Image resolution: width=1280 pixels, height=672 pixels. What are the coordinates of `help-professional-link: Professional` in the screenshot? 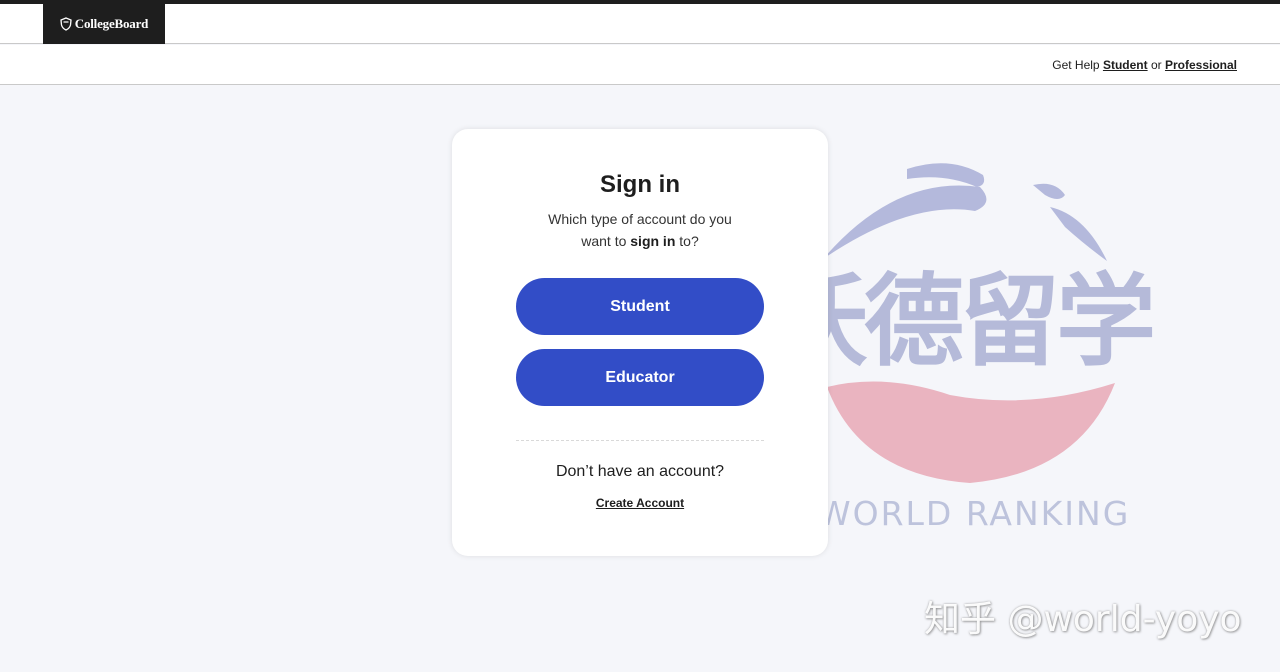 It's located at (1201, 65).